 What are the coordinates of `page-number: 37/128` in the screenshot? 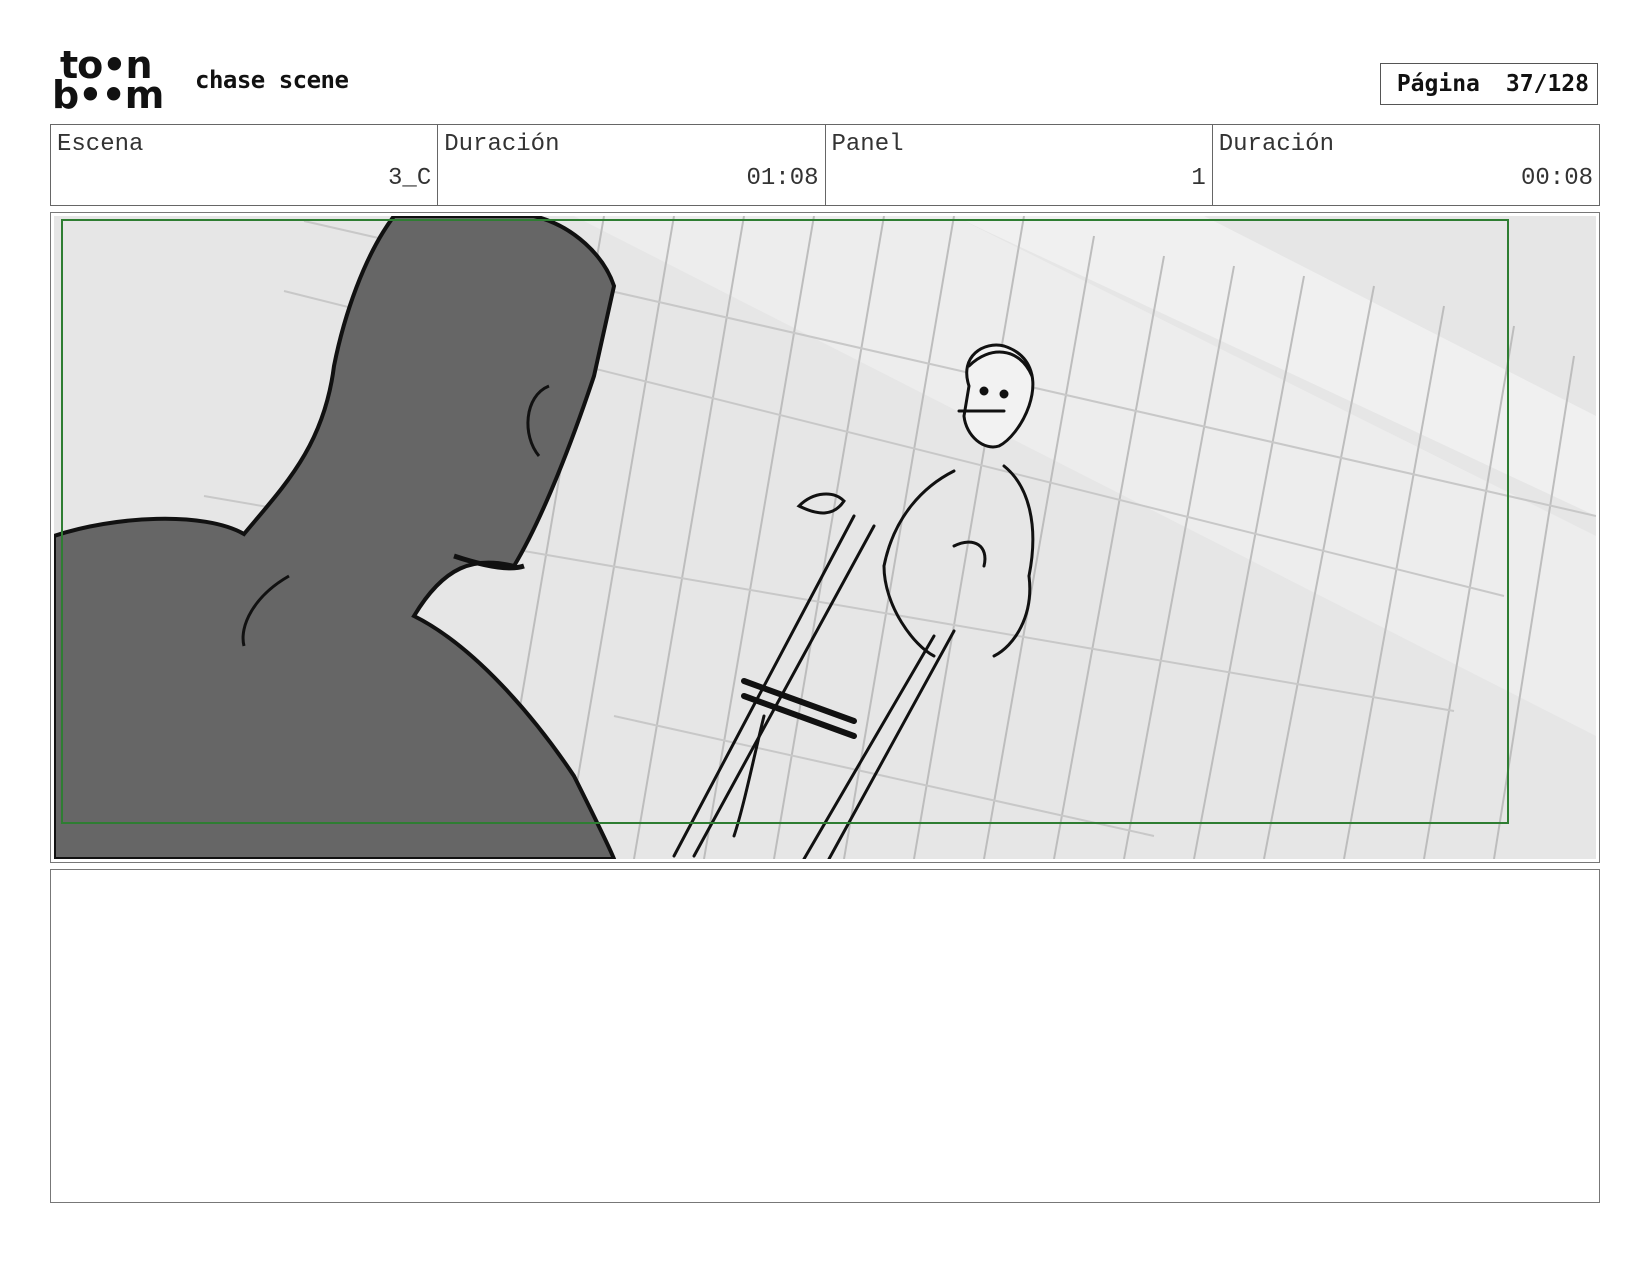 It's located at (1547, 84).